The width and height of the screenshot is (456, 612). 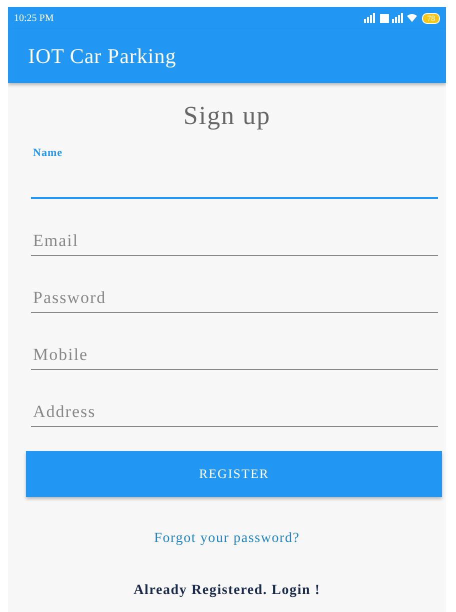 What do you see at coordinates (34, 18) in the screenshot?
I see `status-time: 10:25 PM` at bounding box center [34, 18].